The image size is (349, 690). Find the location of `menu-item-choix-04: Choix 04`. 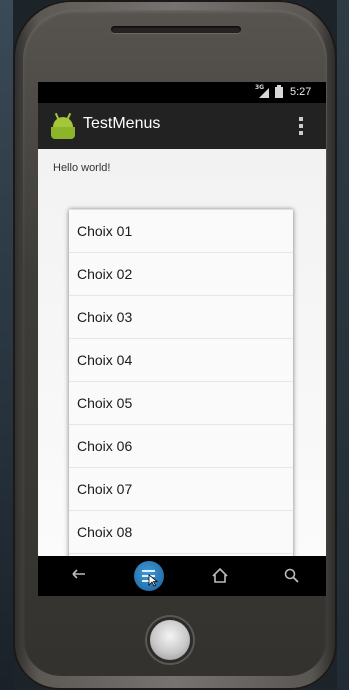

menu-item-choix-04: Choix 04 is located at coordinates (181, 360).